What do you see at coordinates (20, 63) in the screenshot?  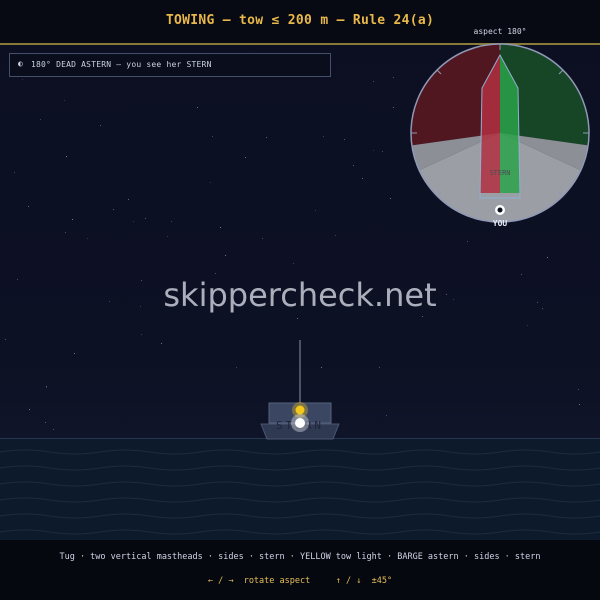 I see `half-circle-icon: ◐` at bounding box center [20, 63].